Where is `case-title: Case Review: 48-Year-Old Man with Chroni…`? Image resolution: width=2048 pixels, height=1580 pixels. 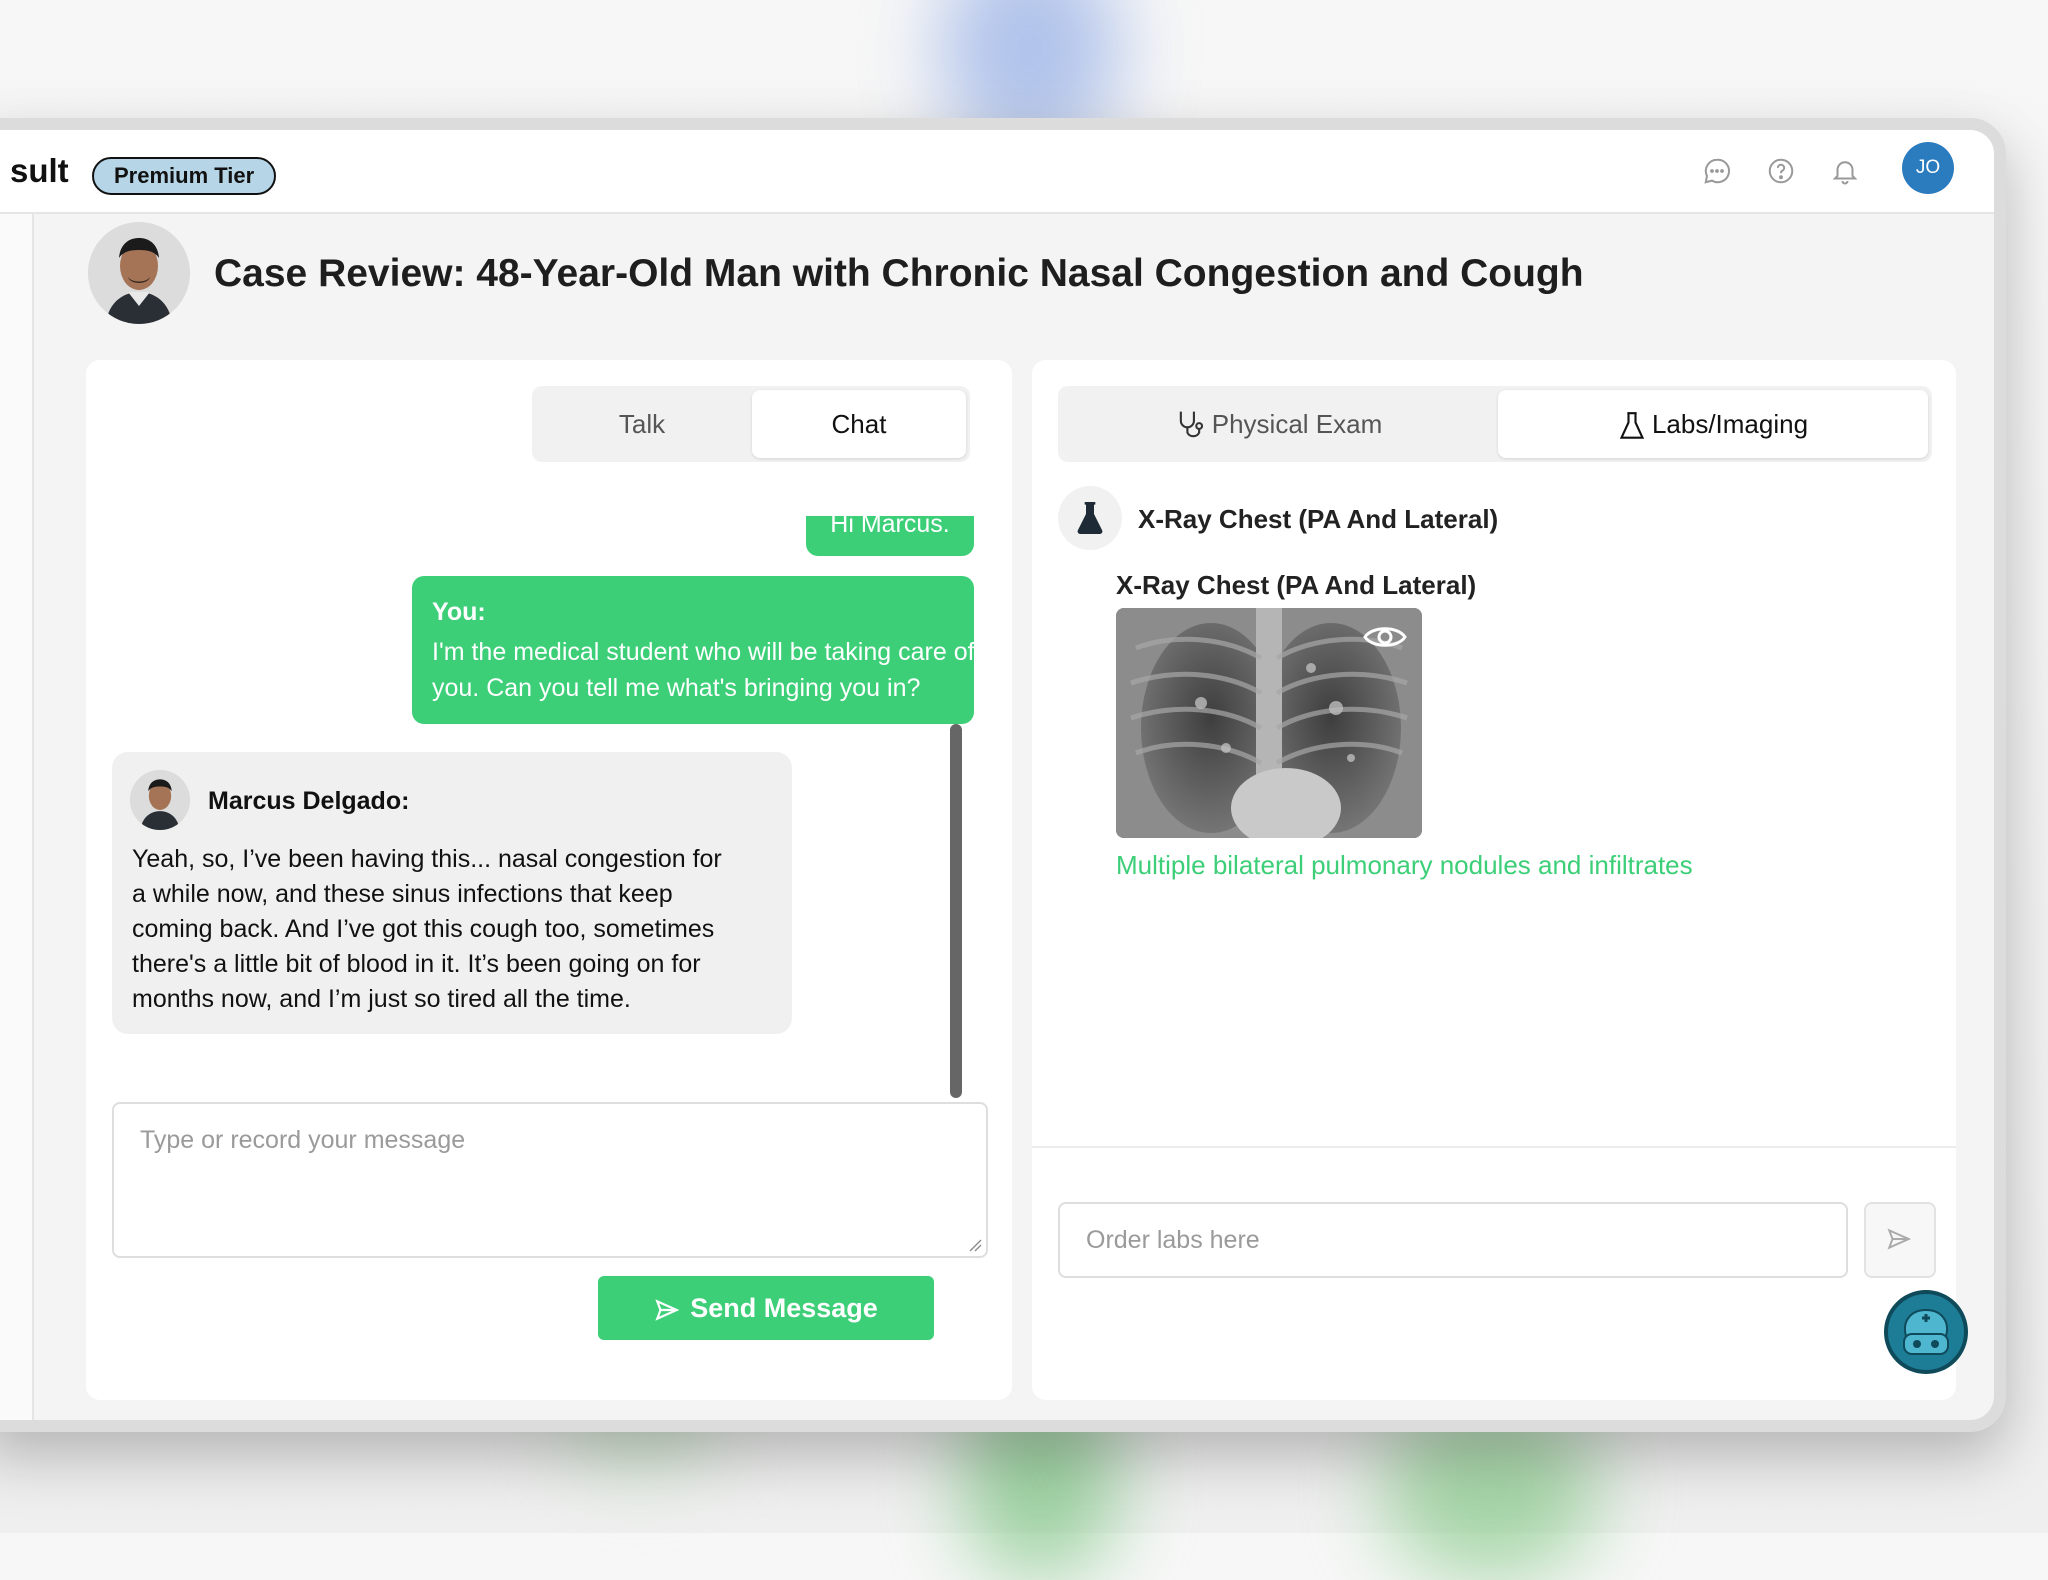 case-title: Case Review: 48-Year-Old Man with Chroni… is located at coordinates (899, 273).